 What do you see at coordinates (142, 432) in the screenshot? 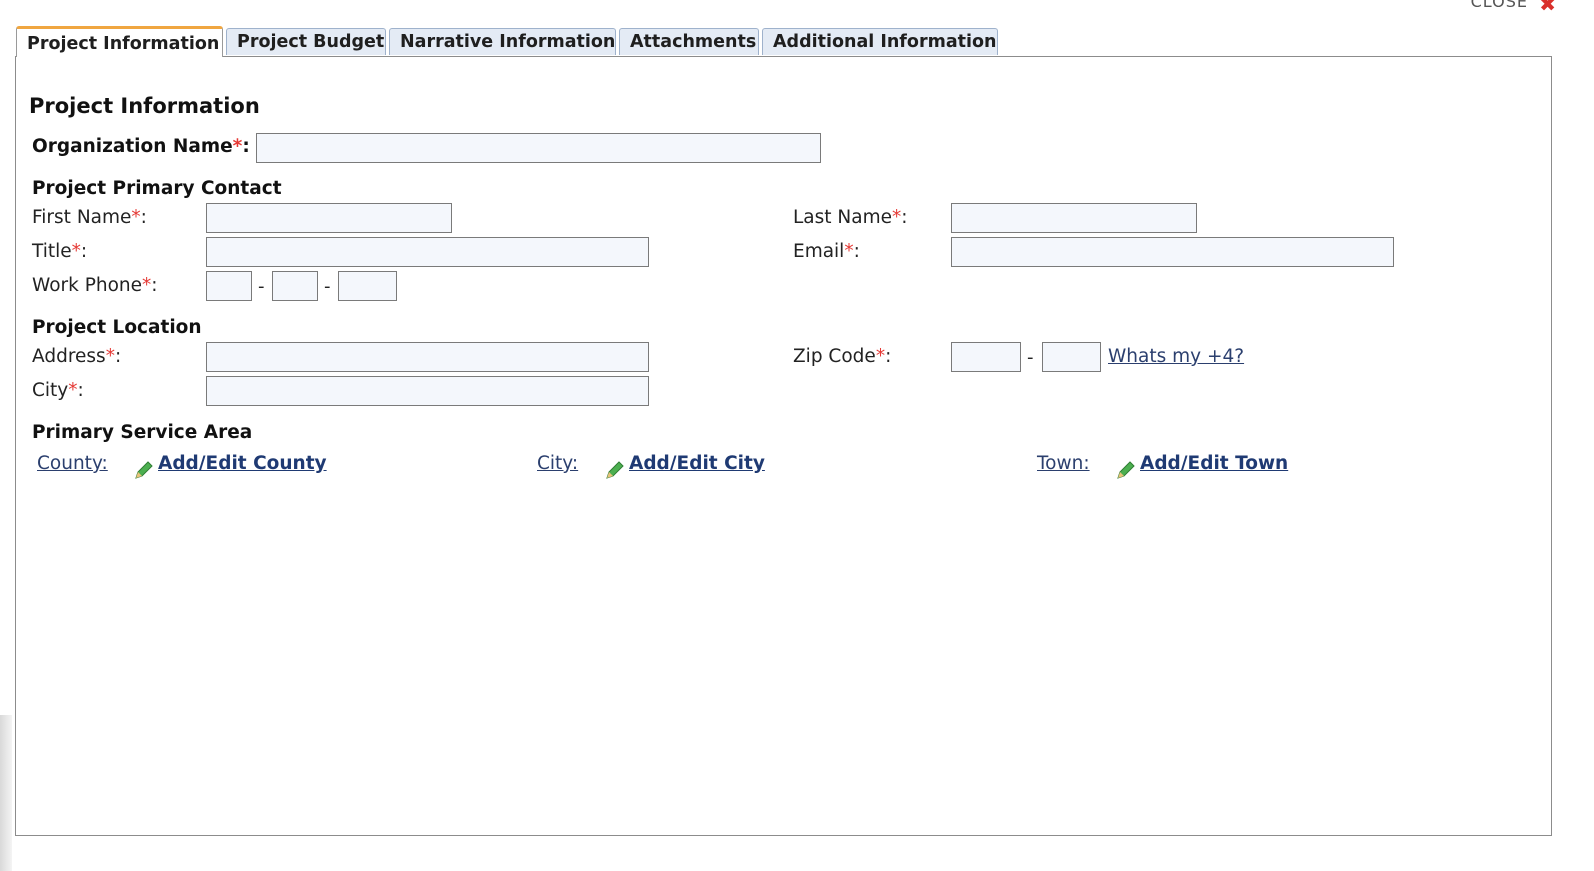
I see `primary-service-area-heading: Primary Service Area` at bounding box center [142, 432].